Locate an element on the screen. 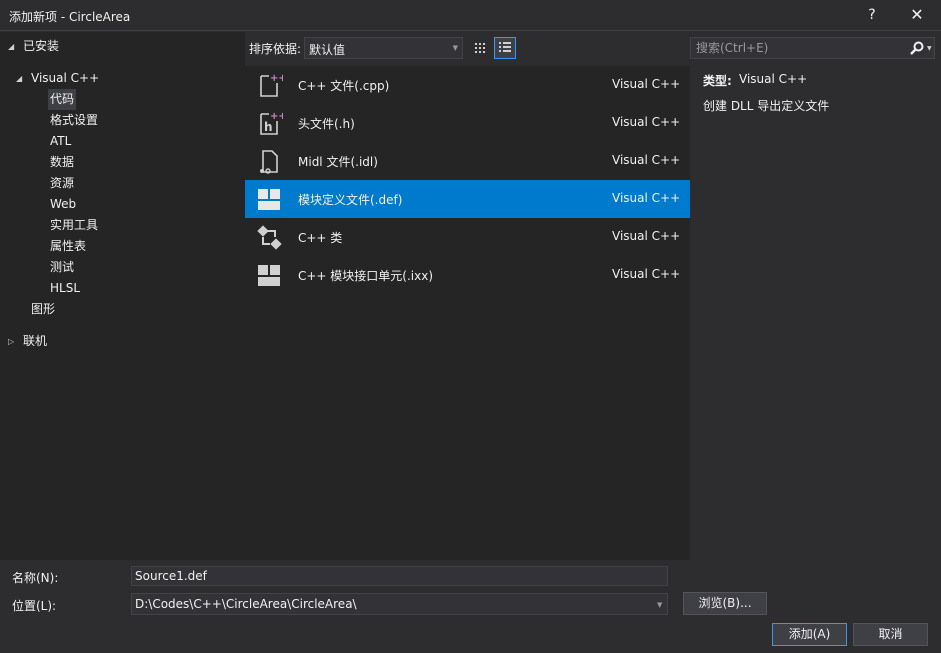 The height and width of the screenshot is (653, 941). template-name: C++ 模块接口单元(.ixx) is located at coordinates (366, 276).